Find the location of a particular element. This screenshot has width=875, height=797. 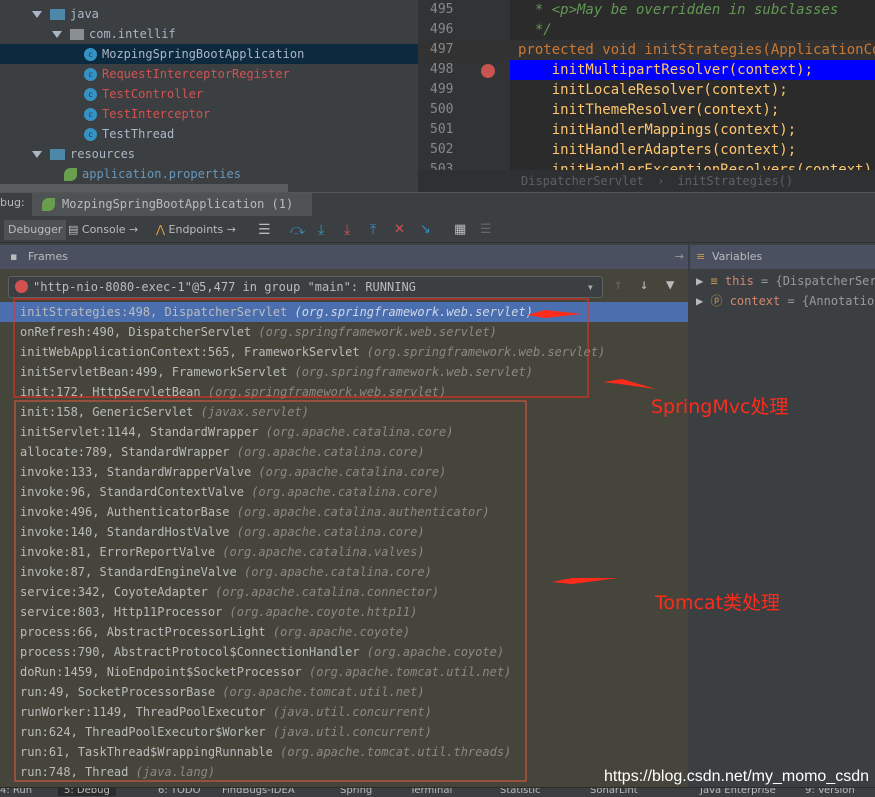

tool-window-button: 5: Debug is located at coordinates (87, 792).